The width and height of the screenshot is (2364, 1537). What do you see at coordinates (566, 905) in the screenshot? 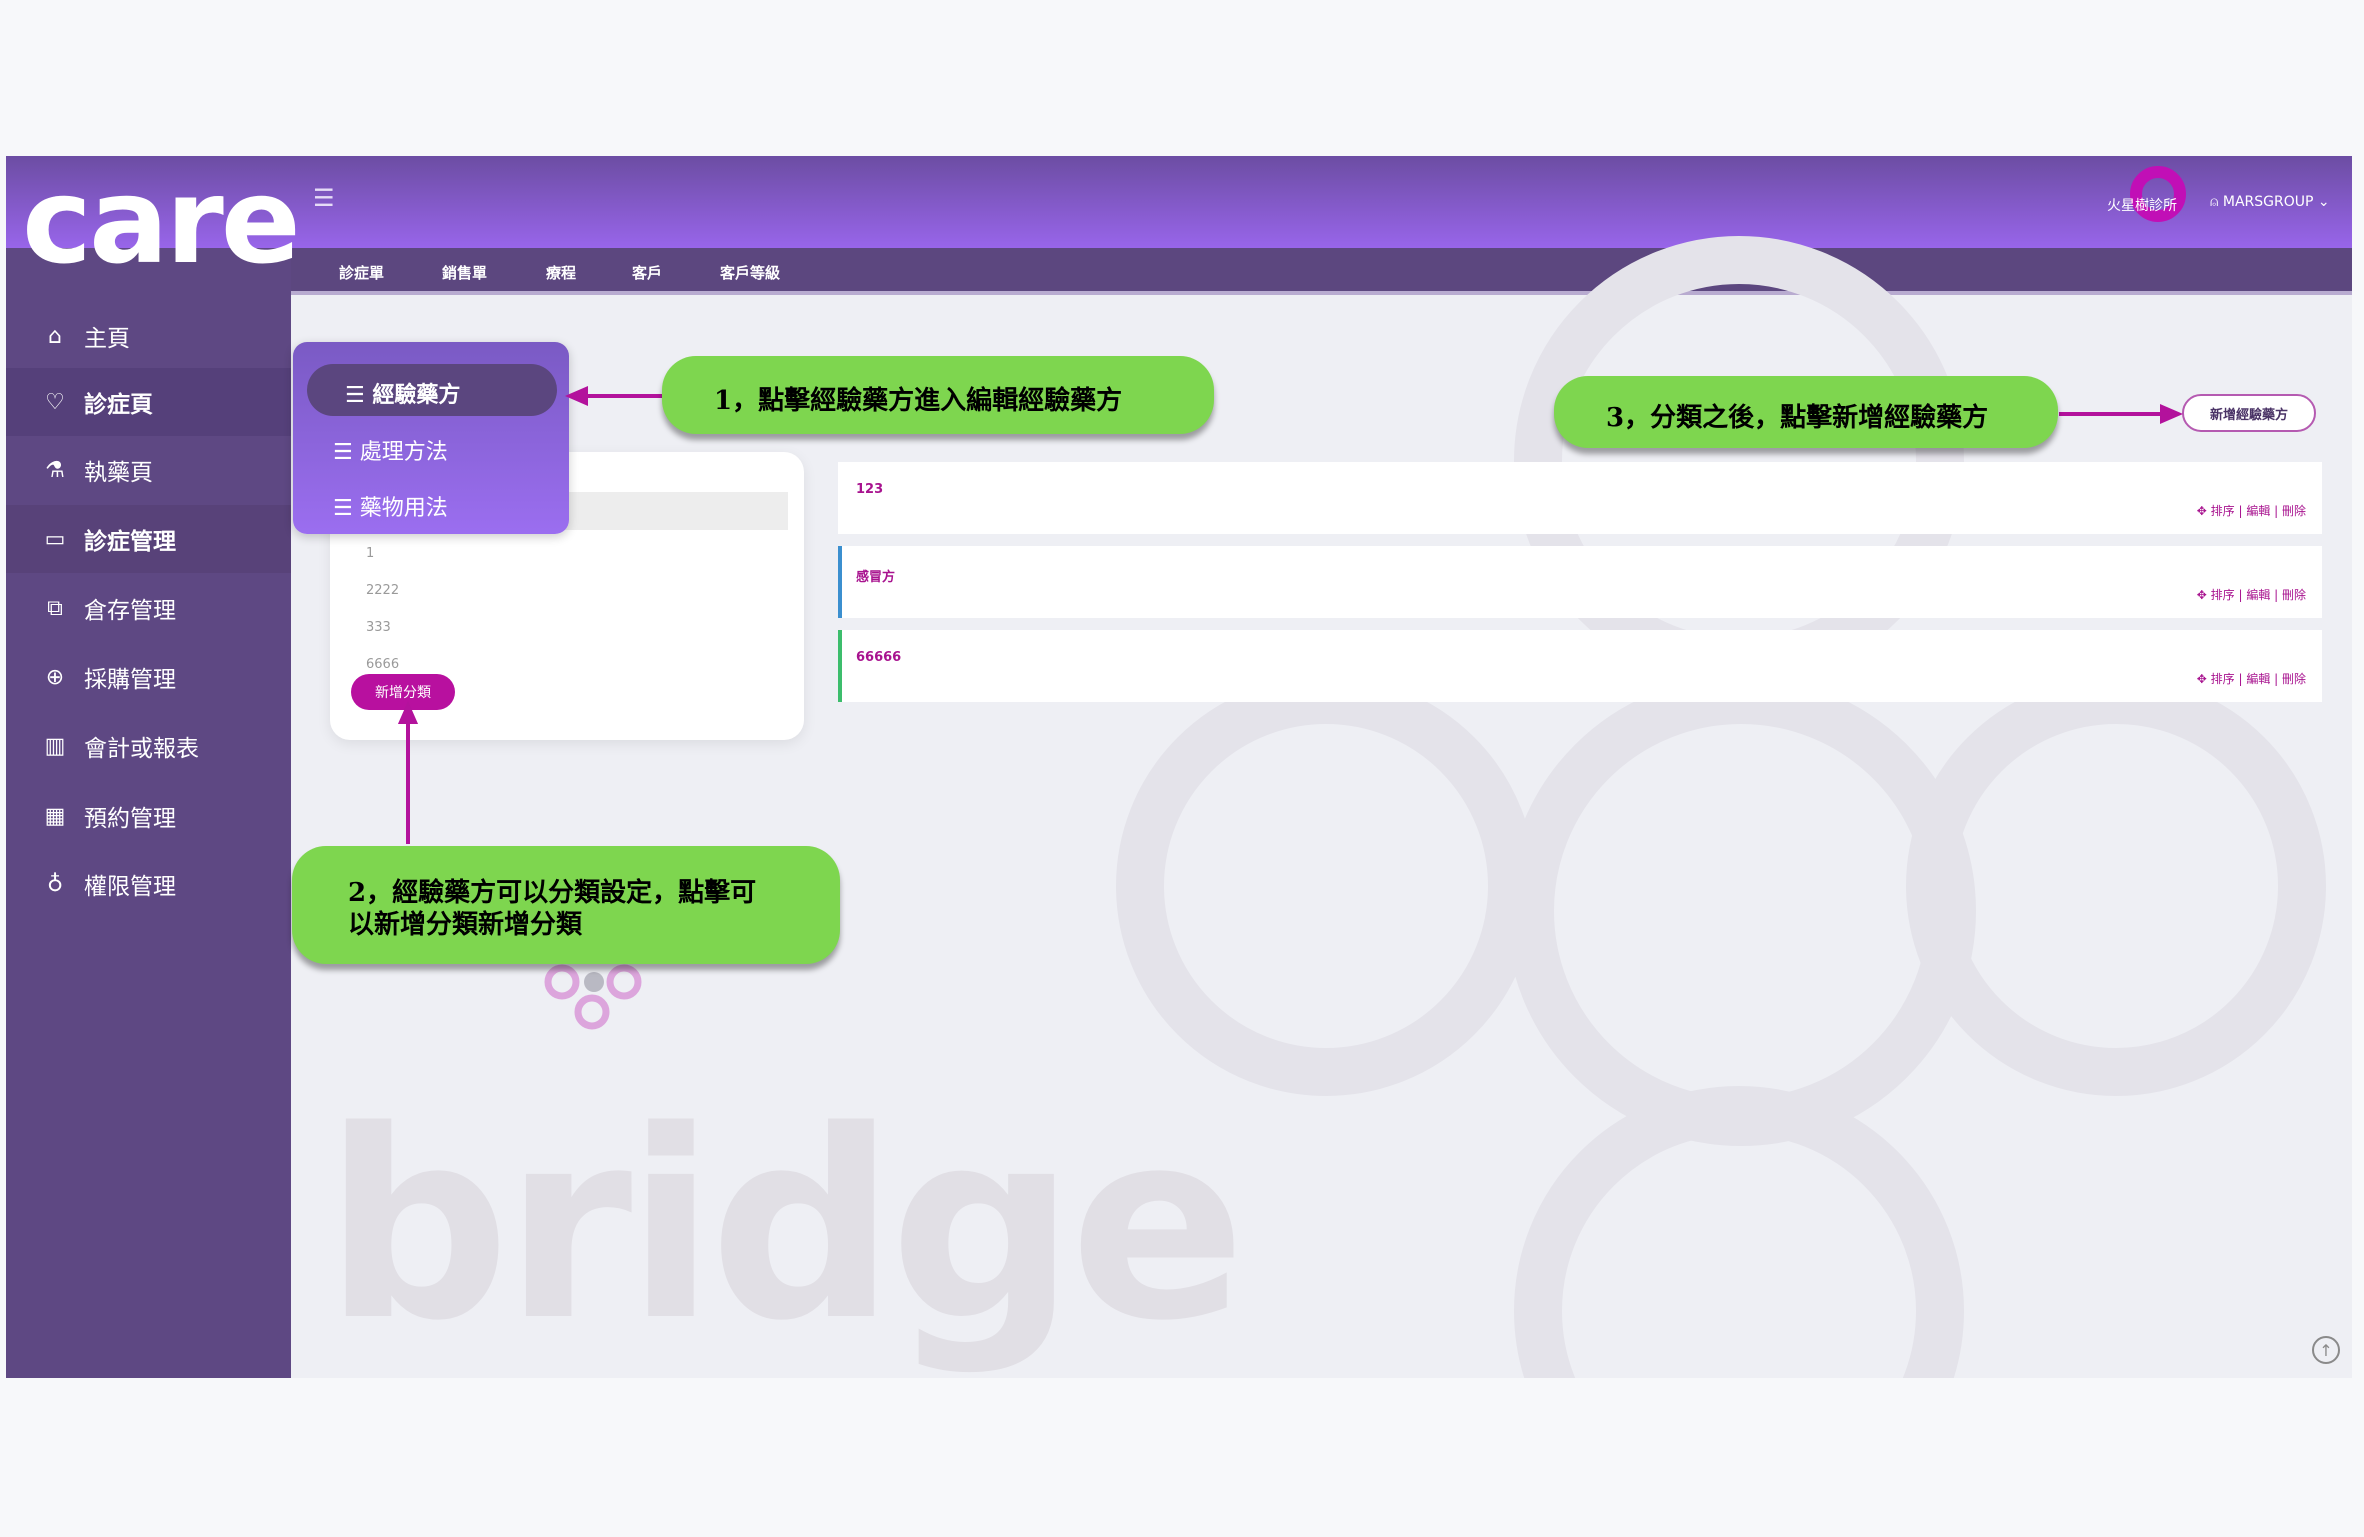
I see `callout-2: 2，經驗藥方可以分類設定，點擊可 以新增分類新增分類` at bounding box center [566, 905].